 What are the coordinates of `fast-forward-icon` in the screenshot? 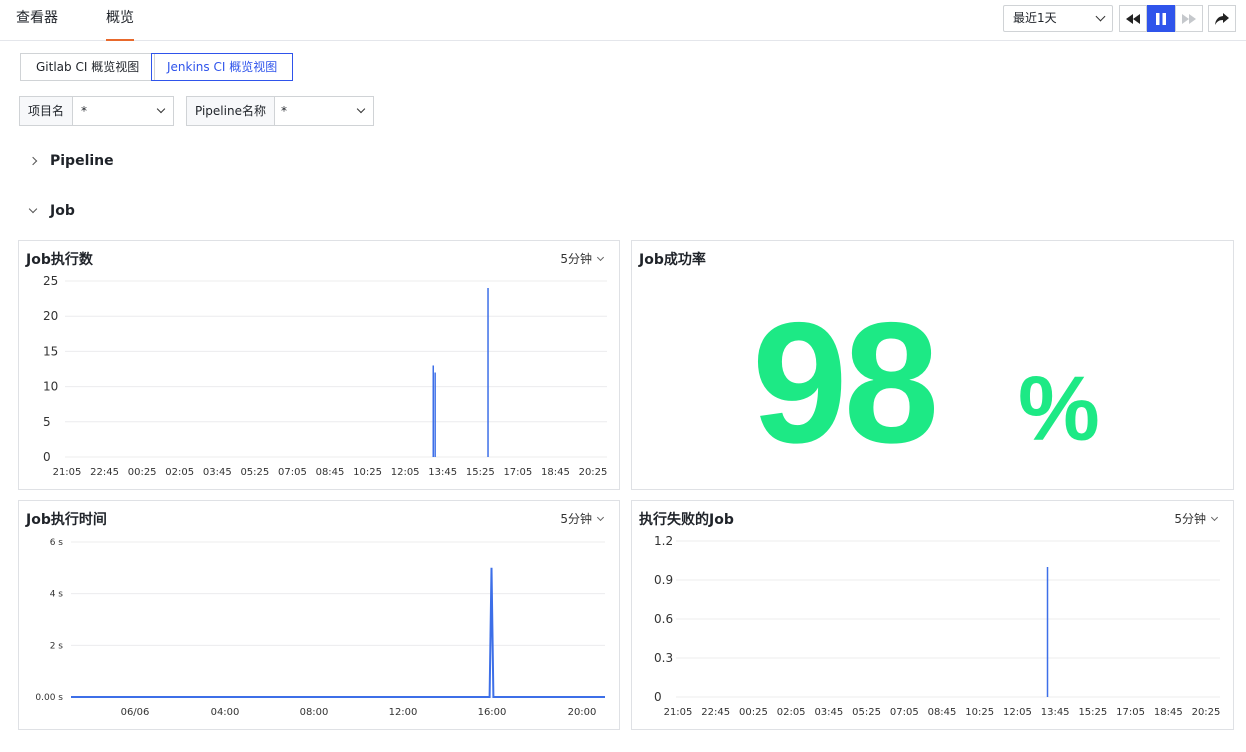 It's located at (1189, 18).